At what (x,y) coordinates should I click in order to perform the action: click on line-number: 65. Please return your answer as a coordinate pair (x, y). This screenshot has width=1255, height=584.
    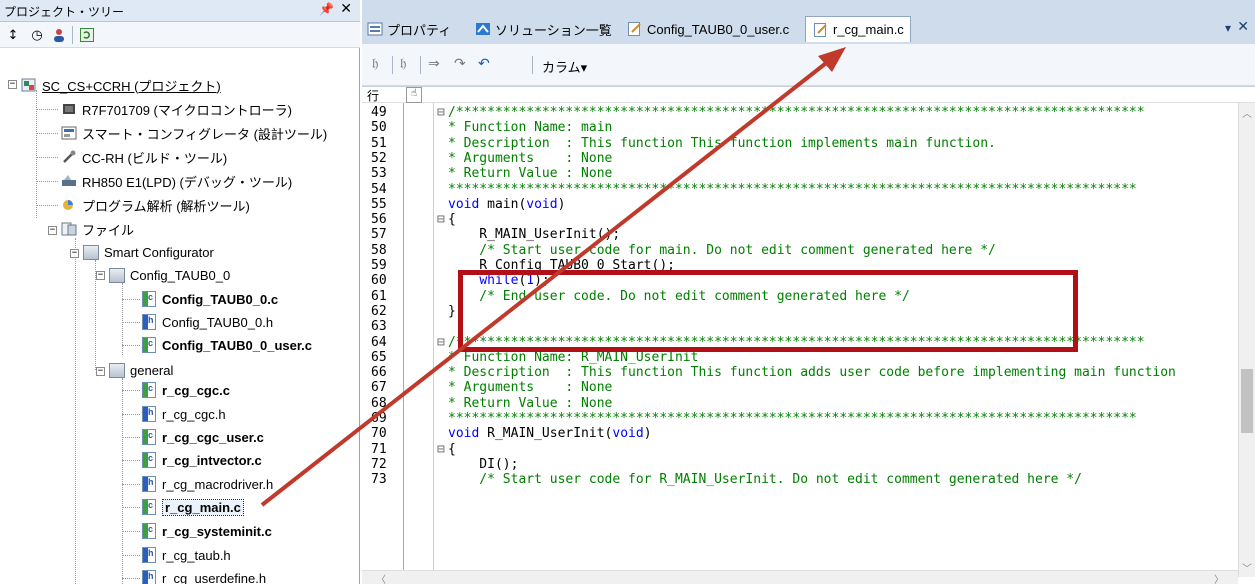
    Looking at the image, I should click on (379, 357).